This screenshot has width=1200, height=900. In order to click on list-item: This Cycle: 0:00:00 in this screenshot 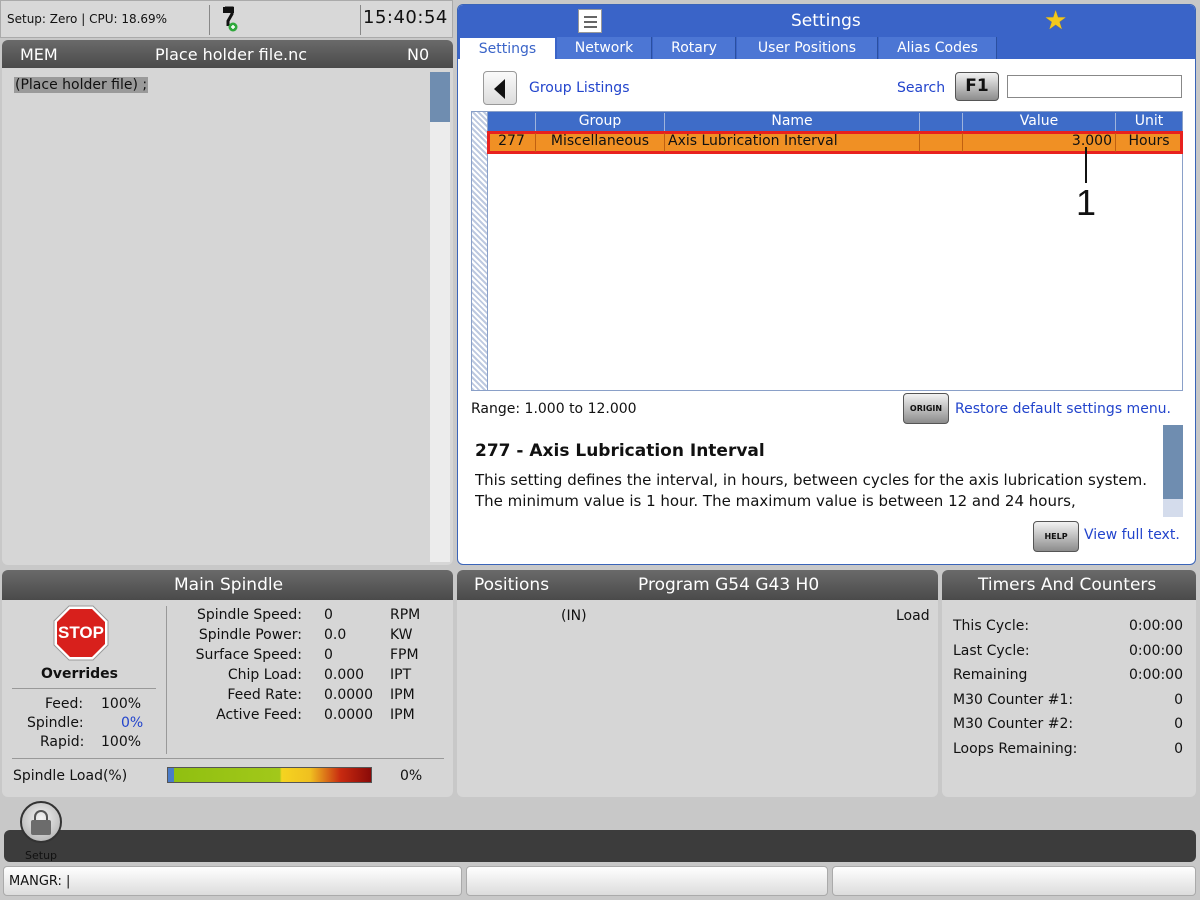, I will do `click(1068, 630)`.